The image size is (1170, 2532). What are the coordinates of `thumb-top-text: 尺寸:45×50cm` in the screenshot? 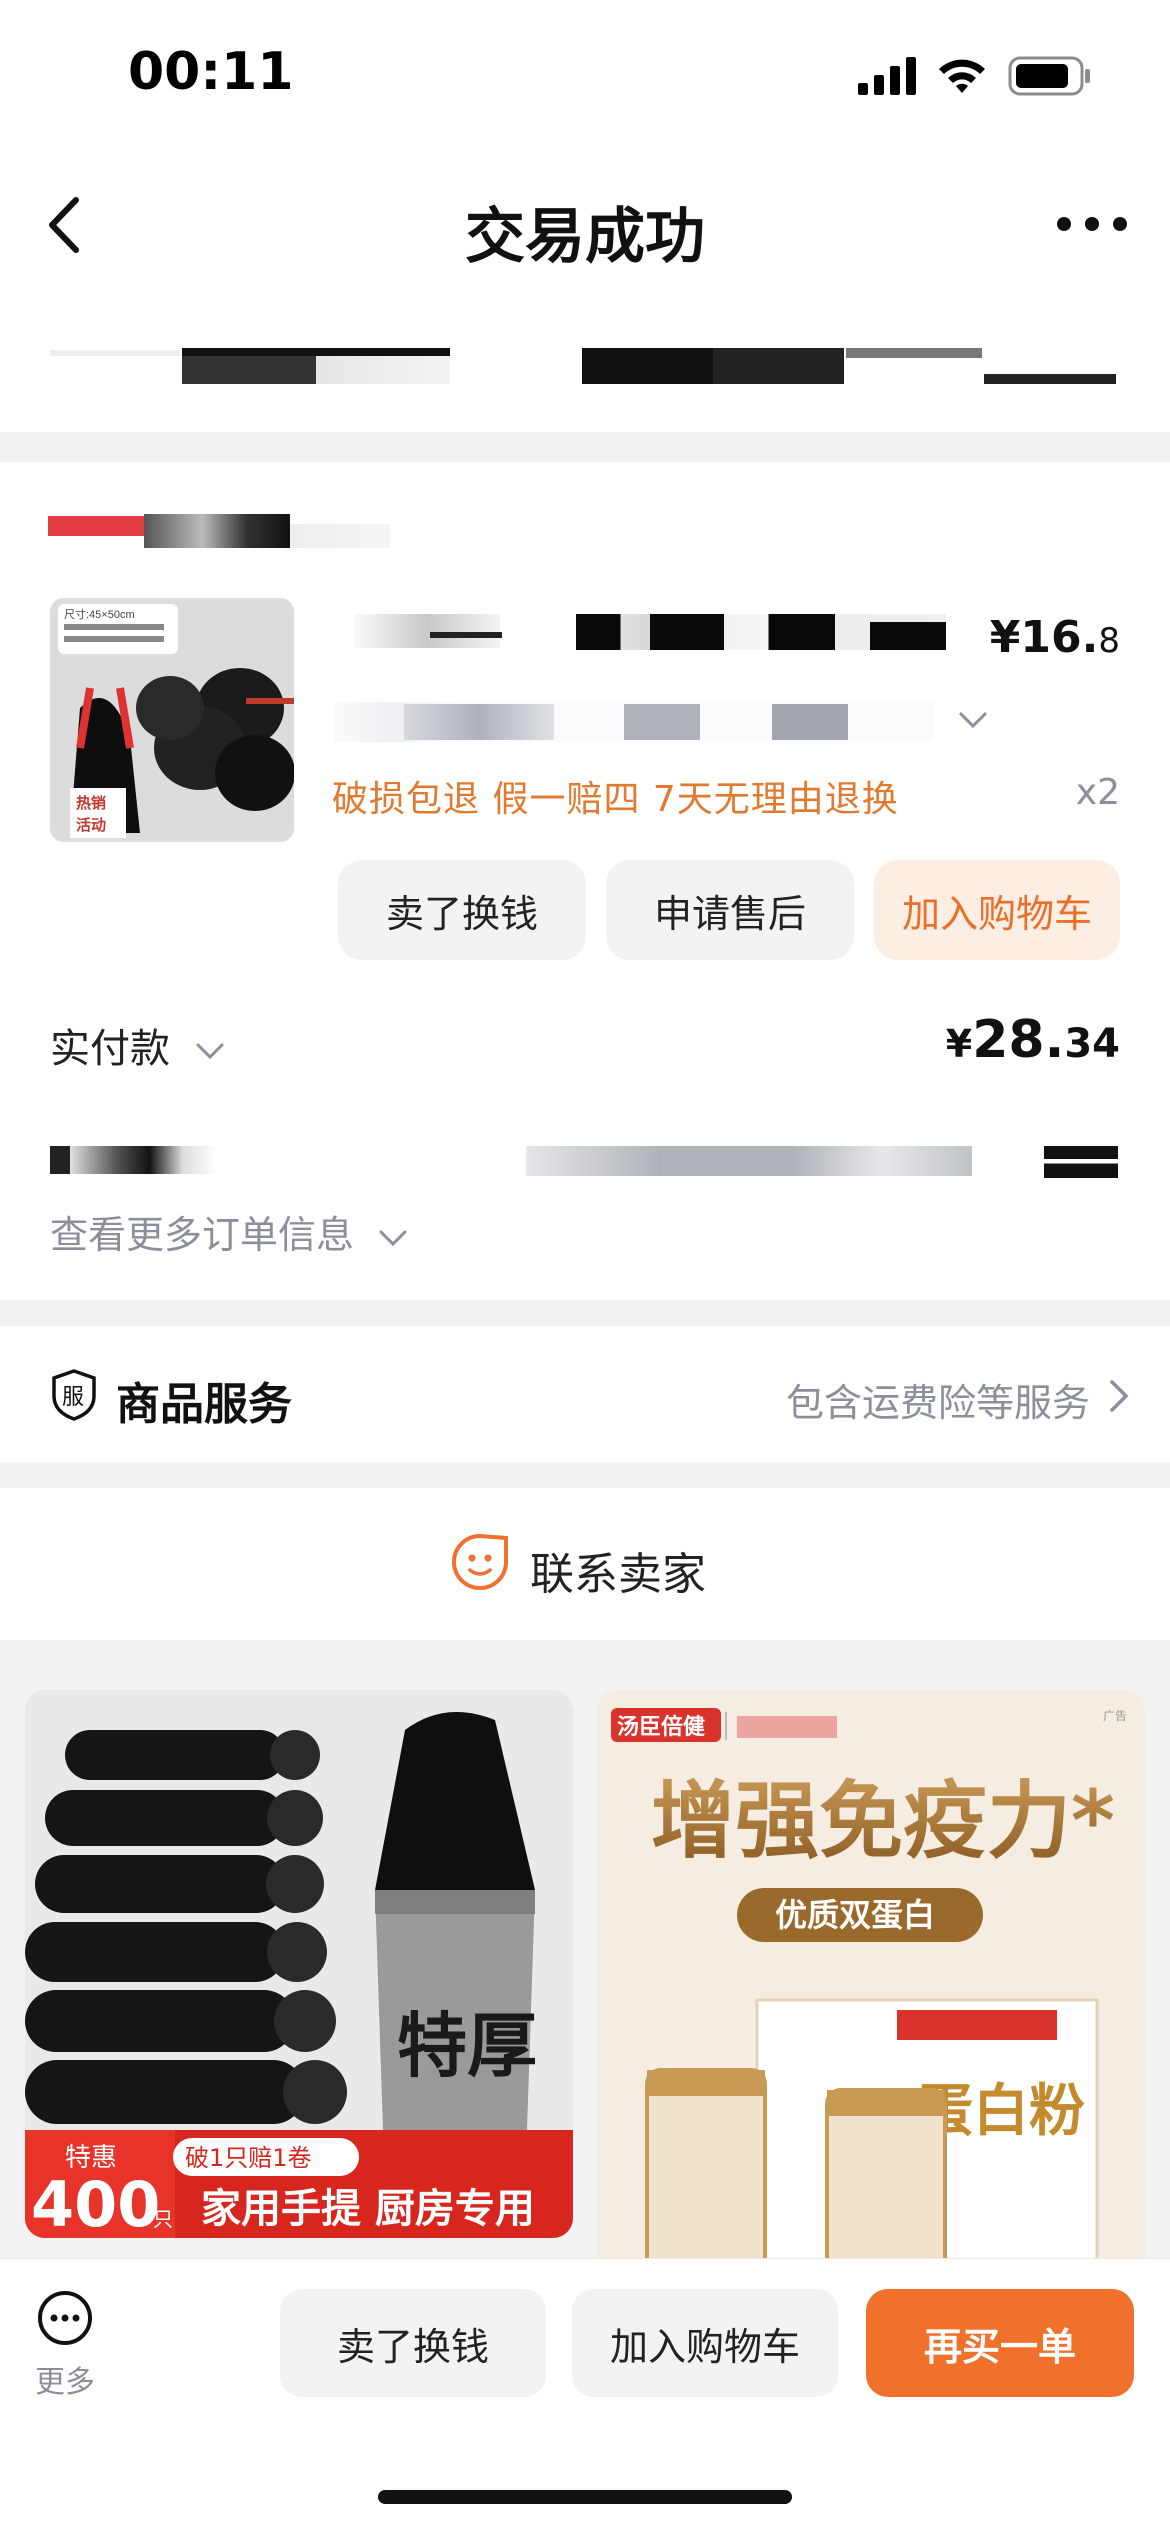 It's located at (99, 614).